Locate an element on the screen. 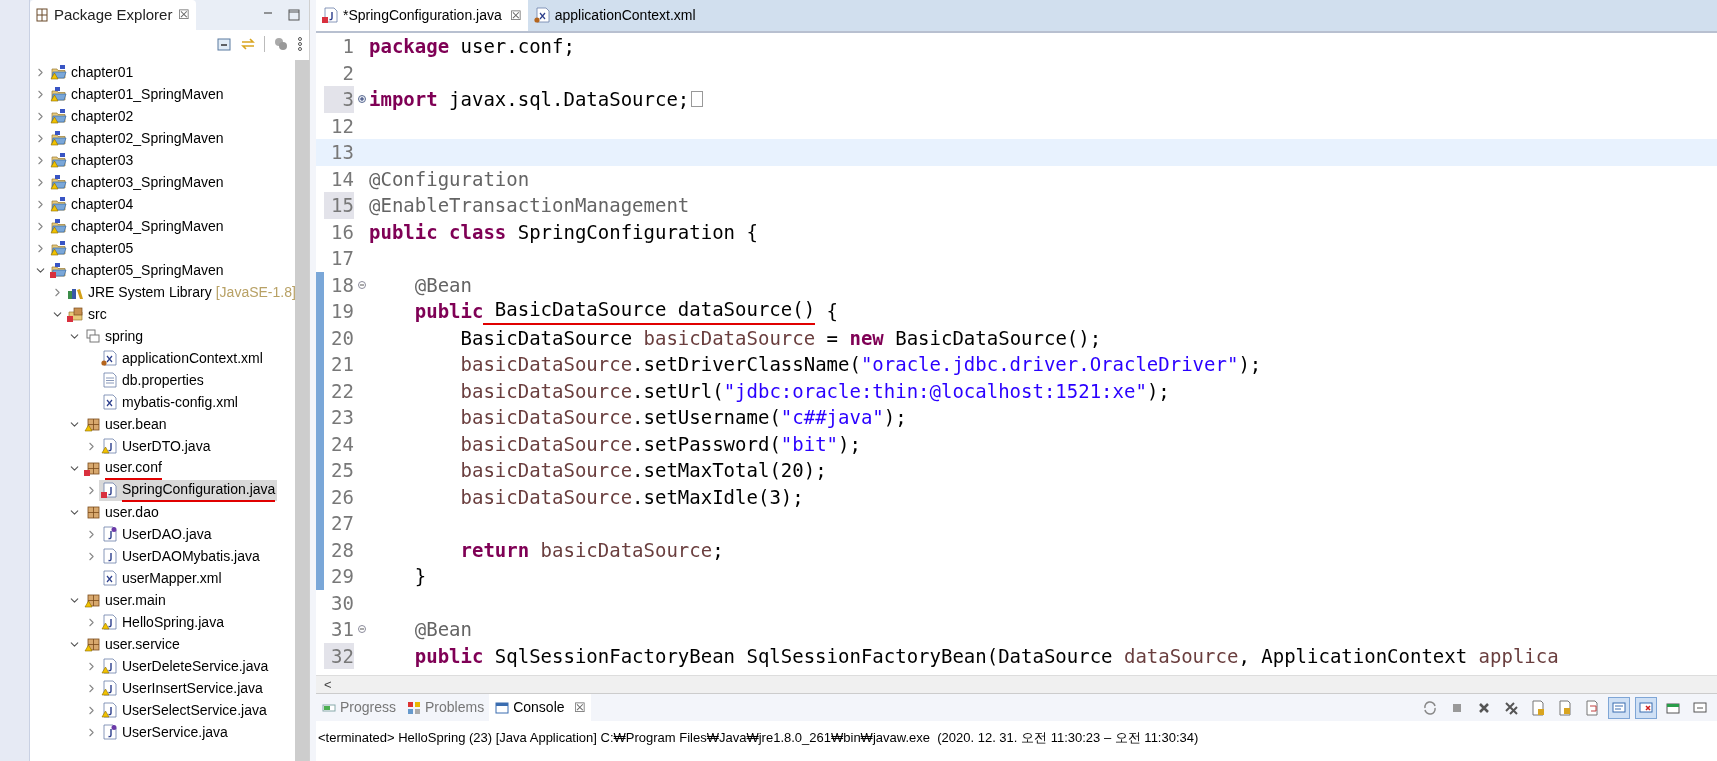 This screenshot has width=1717, height=761. editor-tab: *SpringConfiguration.java ☒ is located at coordinates (422, 15).